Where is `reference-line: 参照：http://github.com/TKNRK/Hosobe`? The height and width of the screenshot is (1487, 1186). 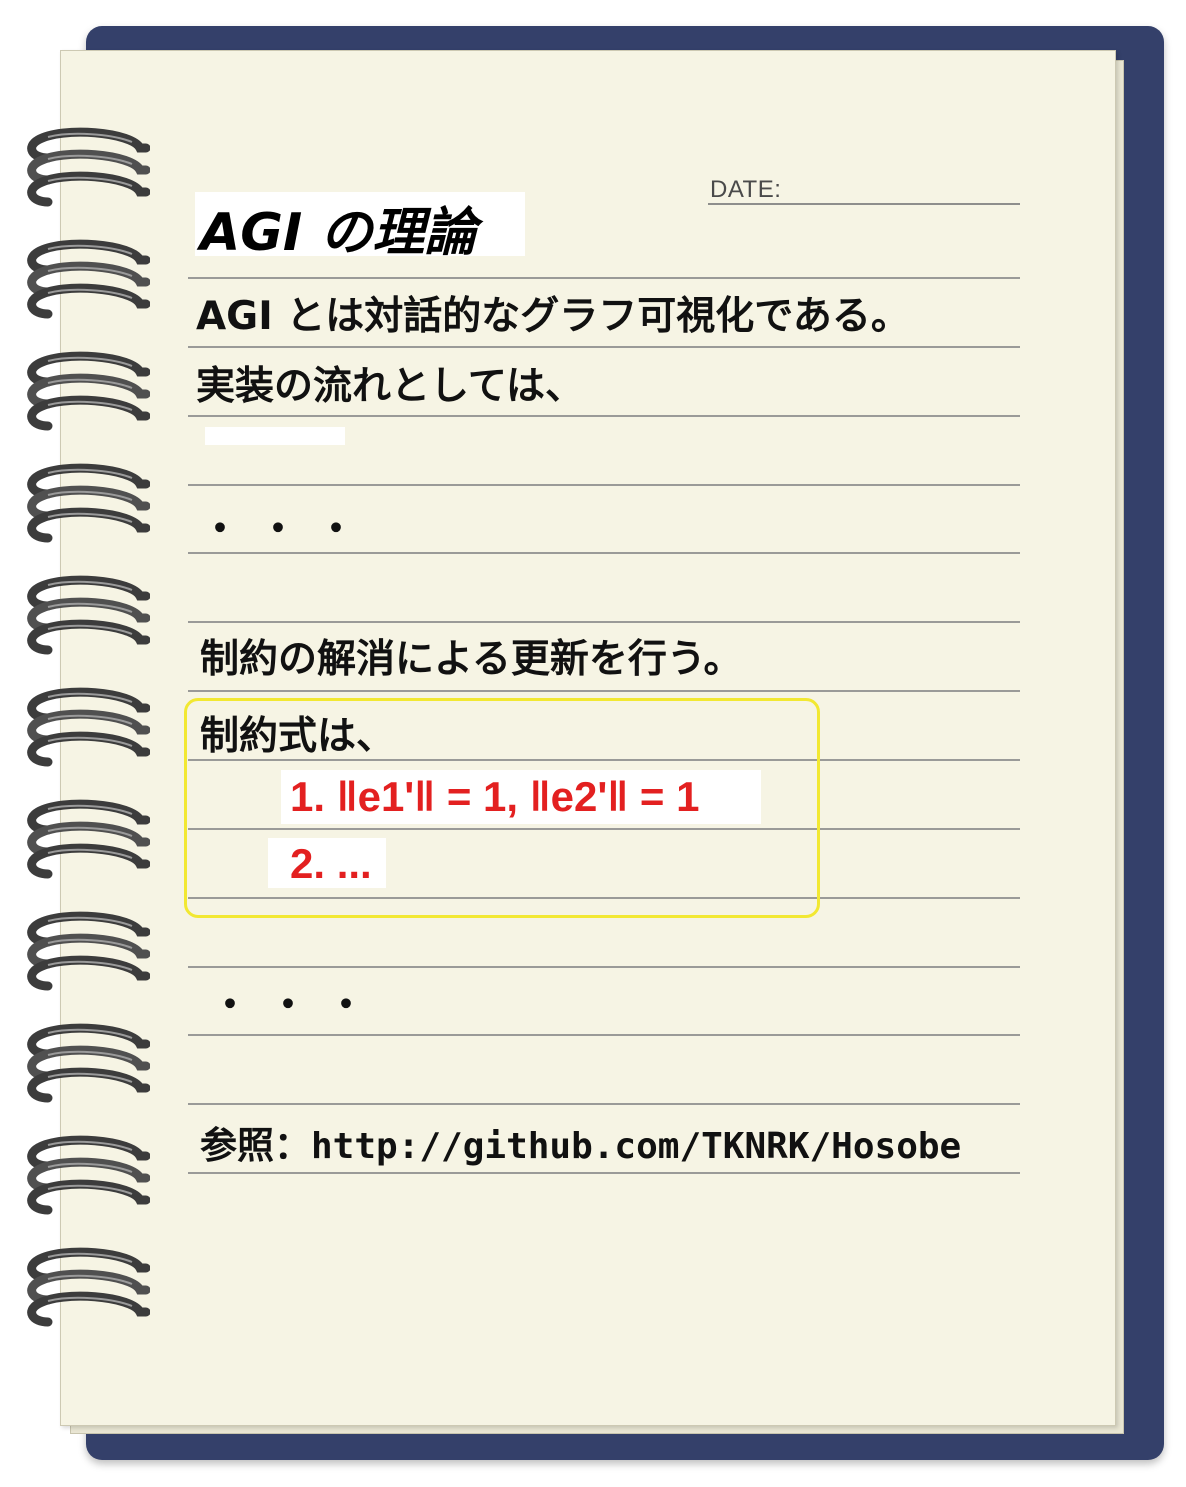
reference-line: 参照：http://github.com/TKNRK/Hosobe is located at coordinates (580, 1142).